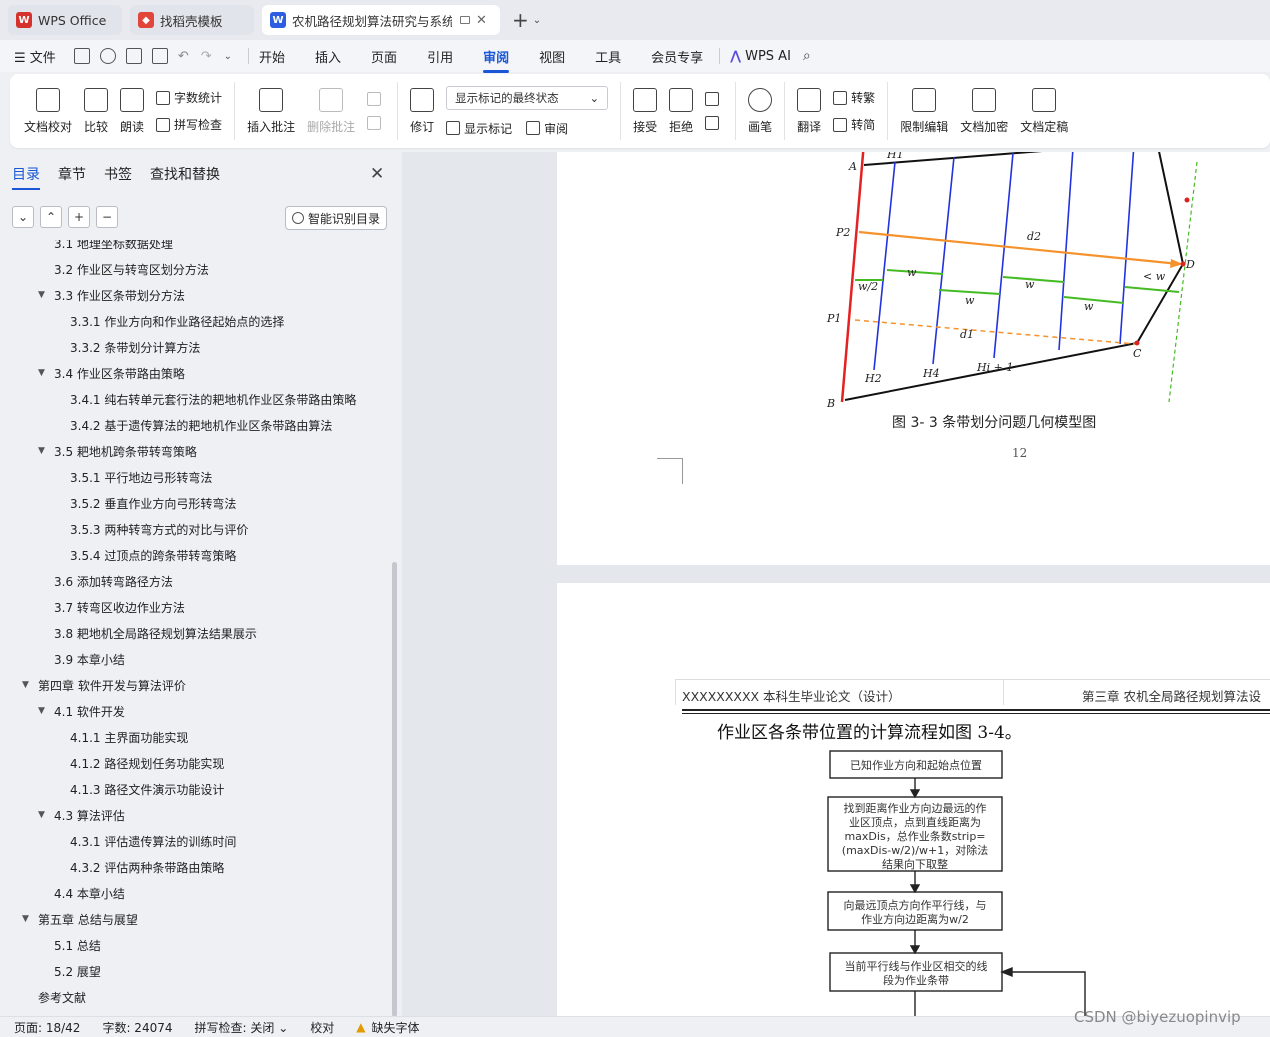 Image resolution: width=1270 pixels, height=1037 pixels. I want to click on menu-review: 审阅, so click(496, 60).